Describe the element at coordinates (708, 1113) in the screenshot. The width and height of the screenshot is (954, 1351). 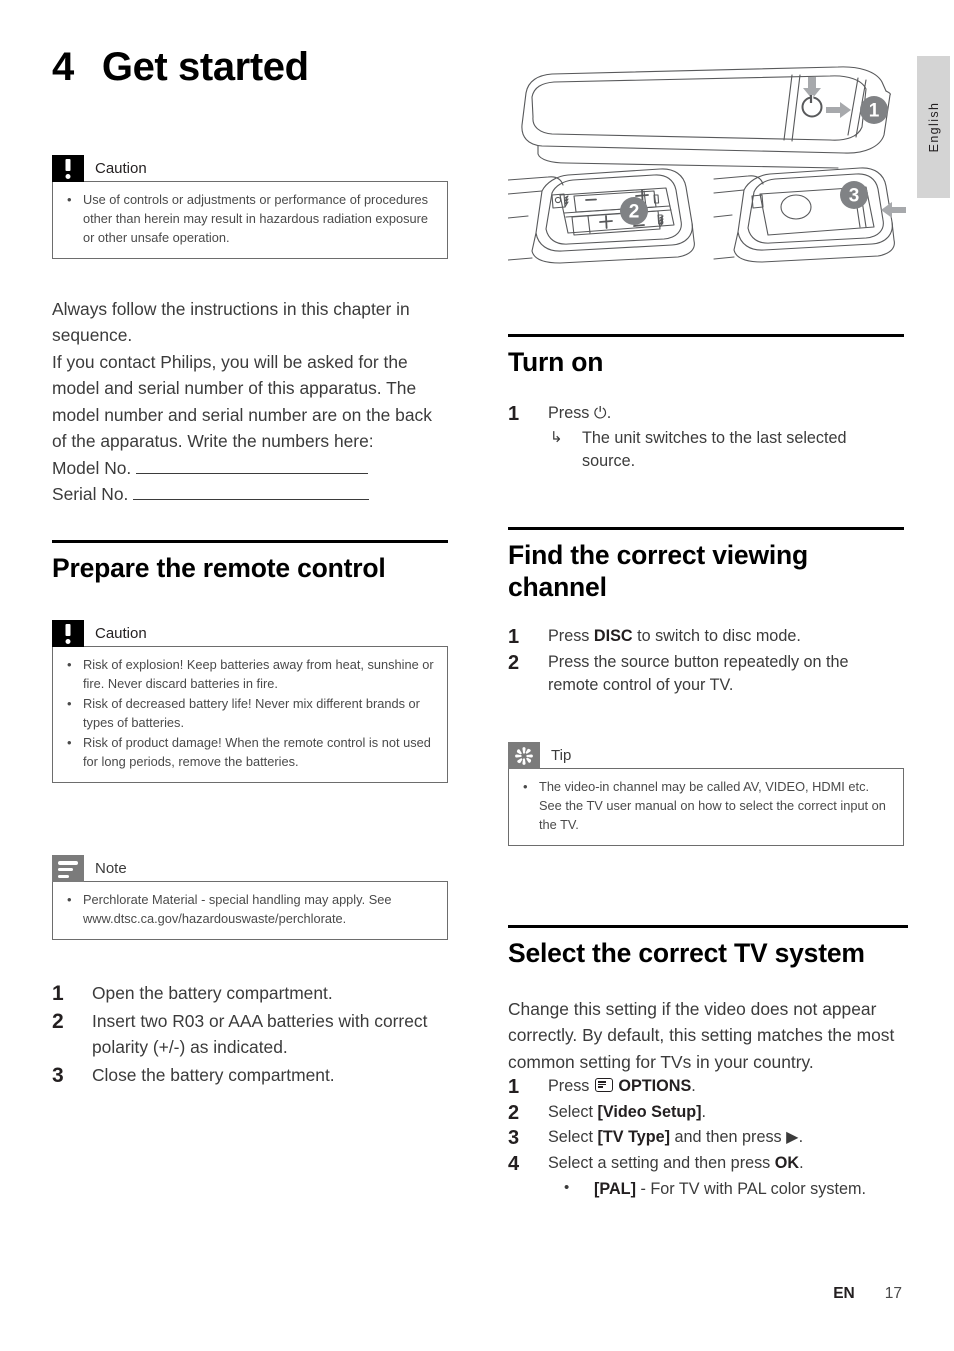
I see `step-item: Select [Video Setup].` at that location.